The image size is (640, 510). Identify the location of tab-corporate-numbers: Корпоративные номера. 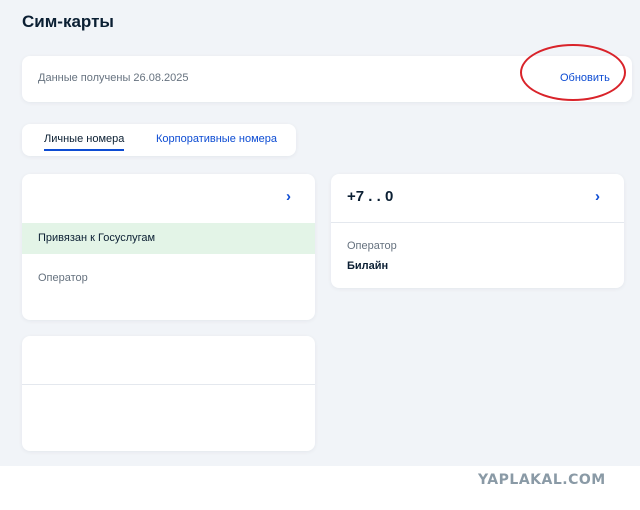
(216, 139).